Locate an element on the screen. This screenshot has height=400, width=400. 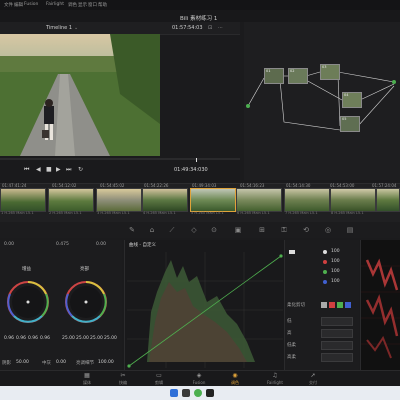
3d-icon: ◎ is located at coordinates (328, 230).